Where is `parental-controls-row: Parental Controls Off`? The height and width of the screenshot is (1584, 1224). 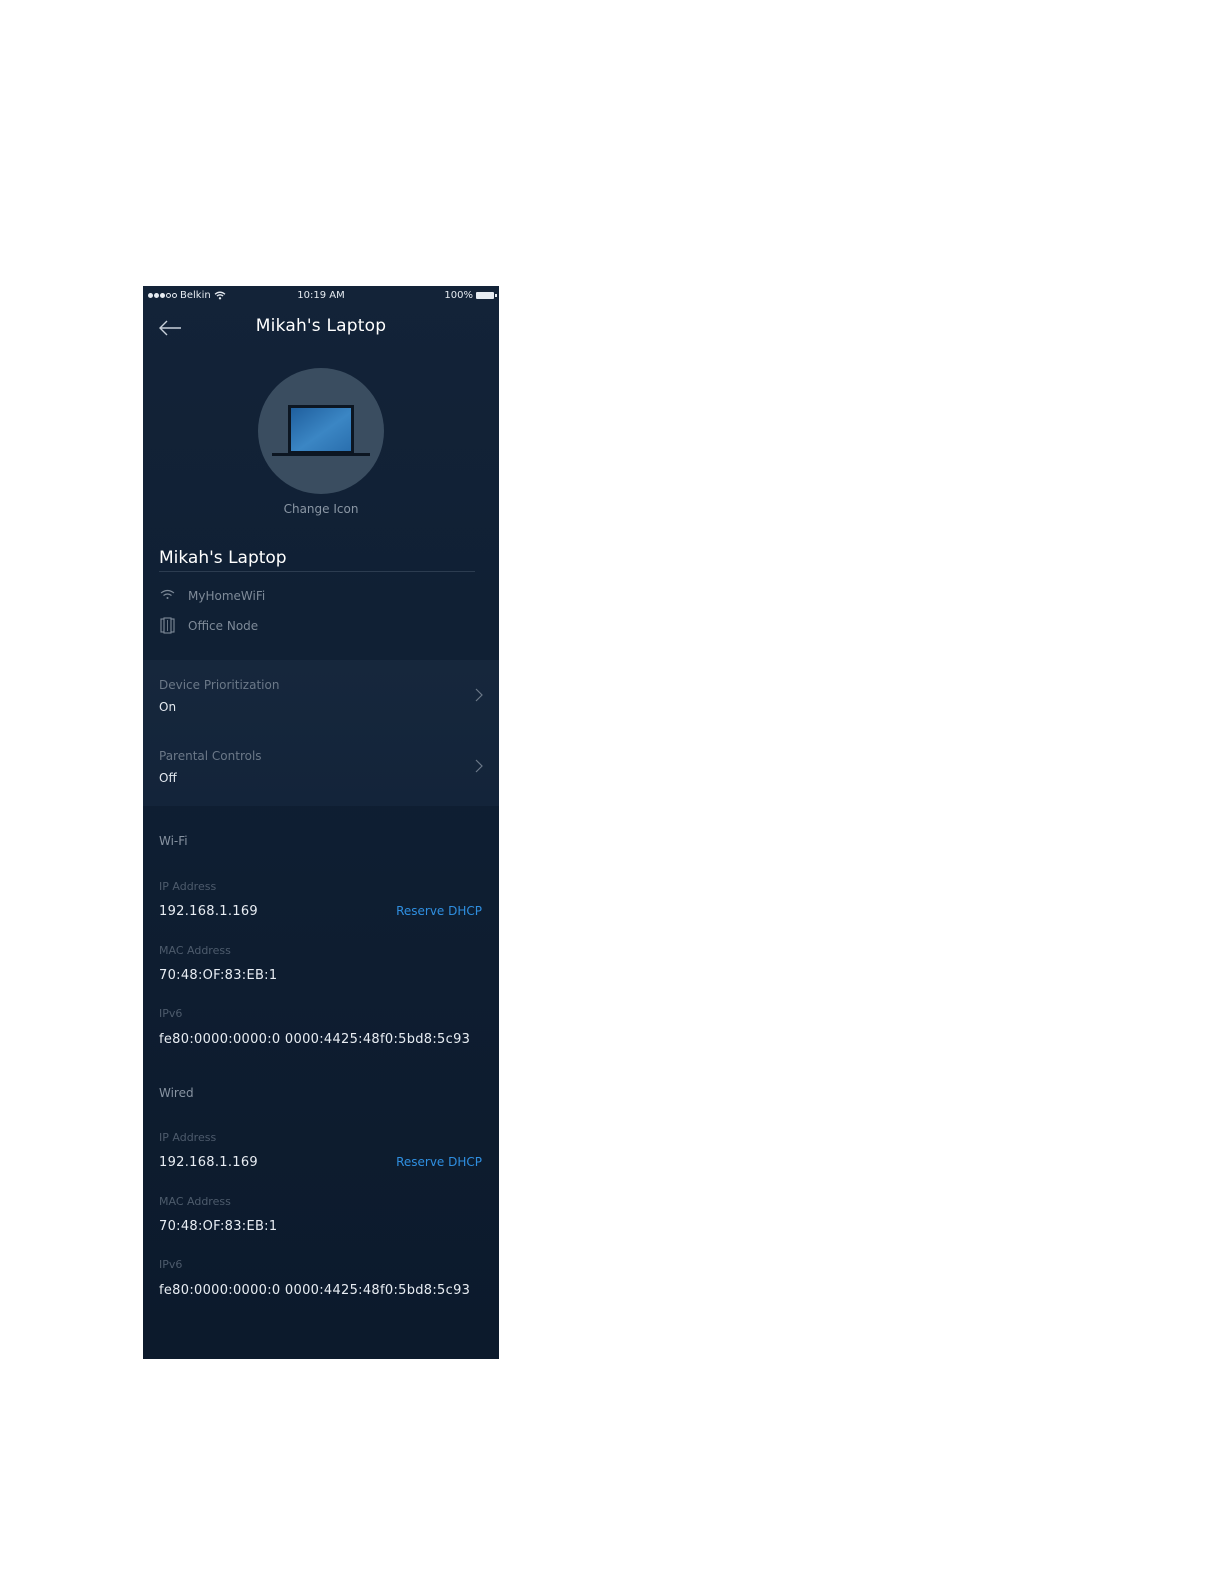
parental-controls-row: Parental Controls Off is located at coordinates (321, 766).